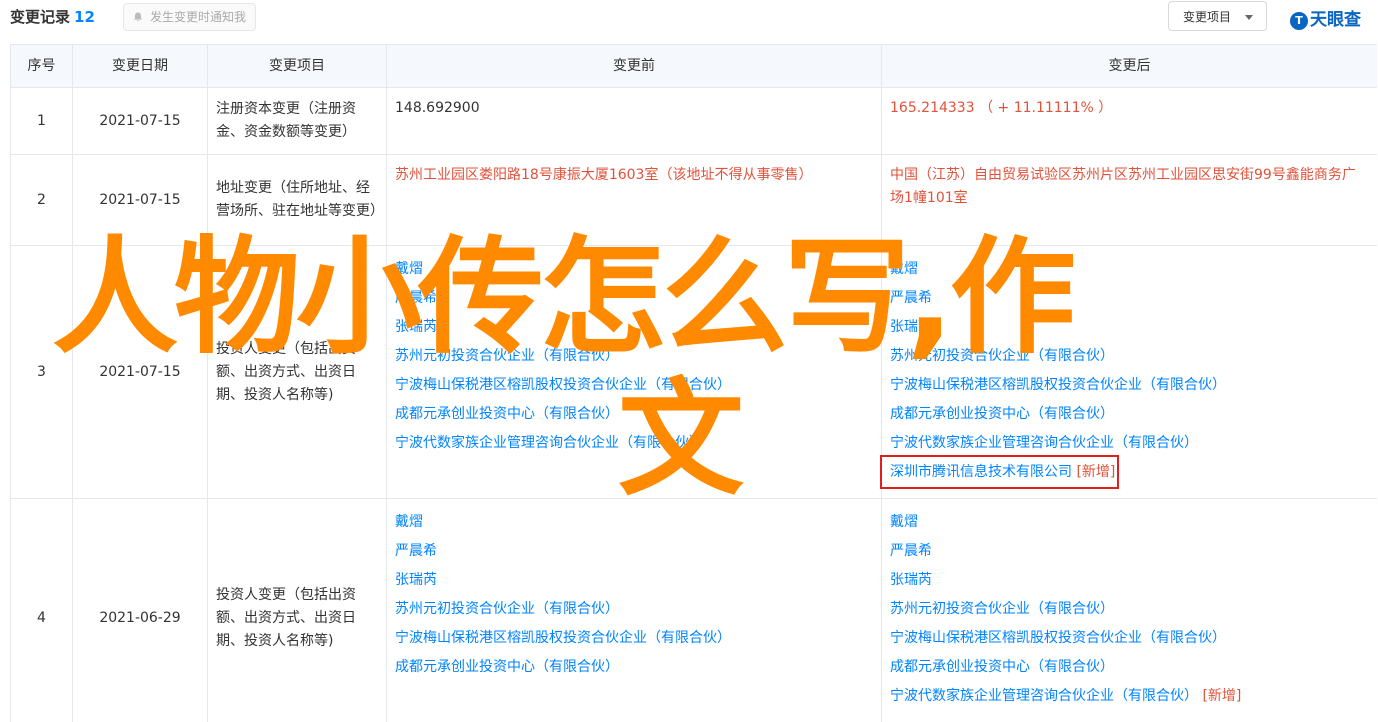  Describe the element at coordinates (138, 17) in the screenshot. I see `bell-icon` at that location.